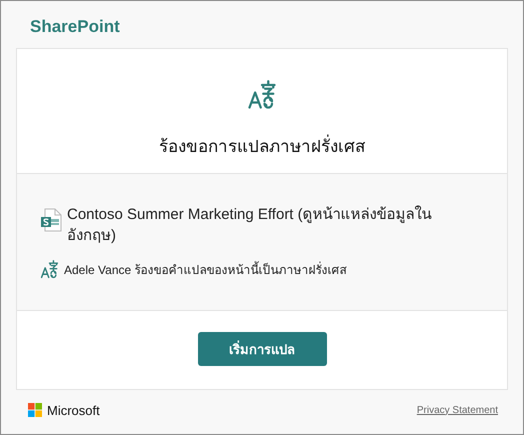 The width and height of the screenshot is (524, 435). Describe the element at coordinates (262, 349) in the screenshot. I see `start-translation-button: เริ่มการแปล` at that location.